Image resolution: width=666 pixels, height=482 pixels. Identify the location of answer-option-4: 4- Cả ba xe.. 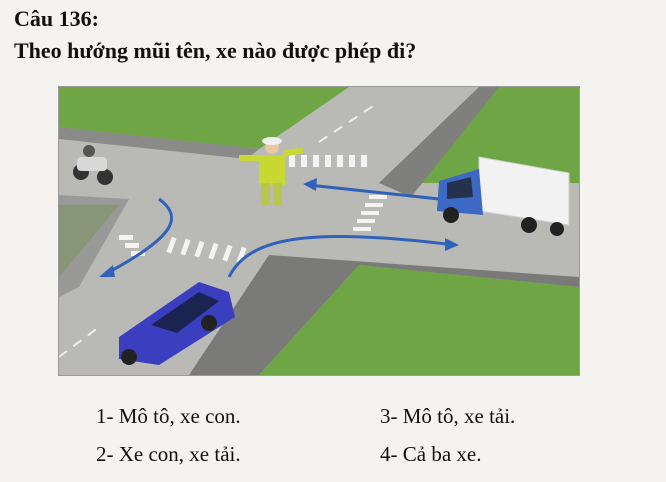
(430, 454).